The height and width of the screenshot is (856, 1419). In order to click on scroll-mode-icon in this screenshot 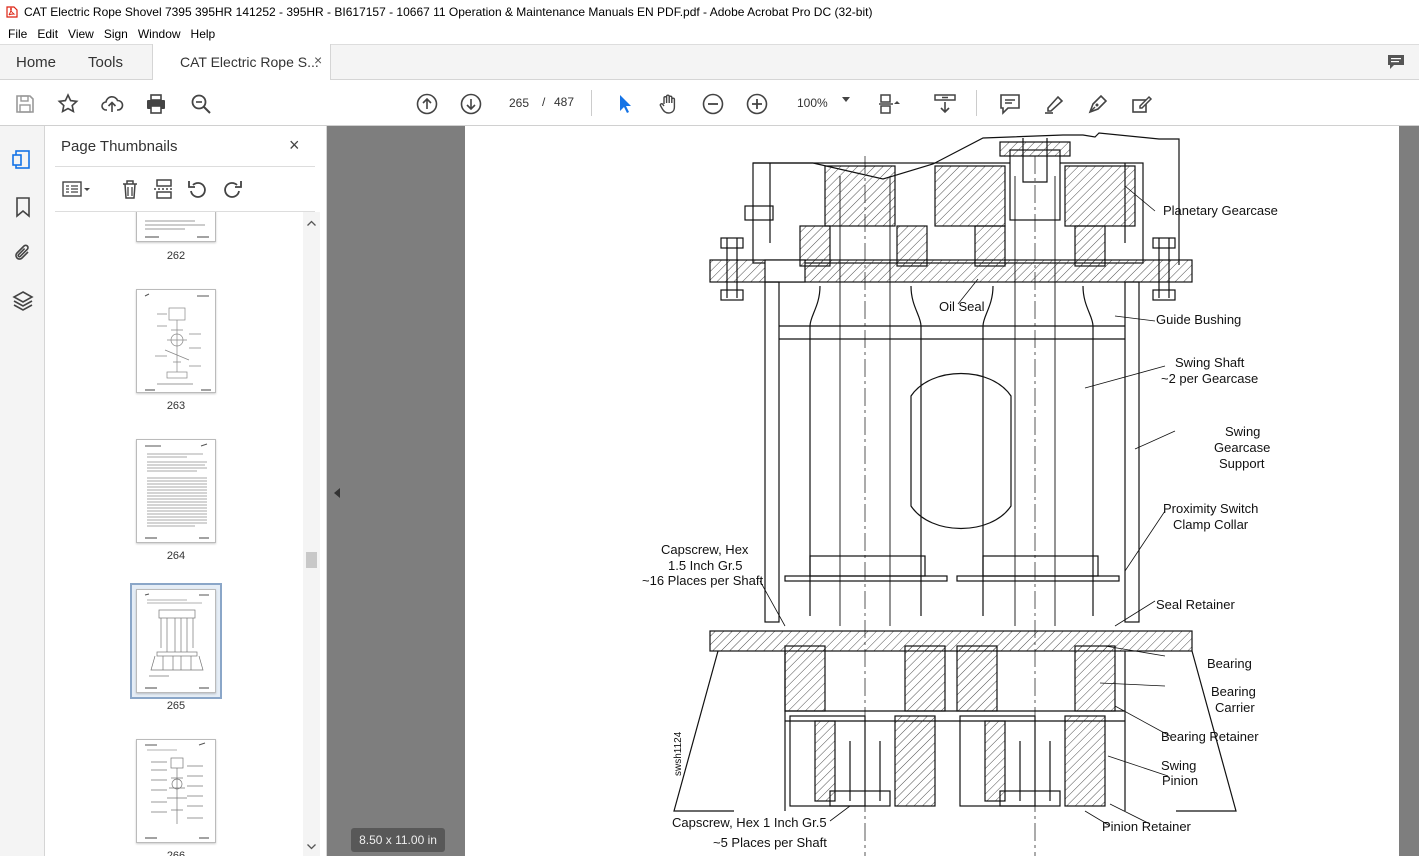, I will do `click(945, 104)`.